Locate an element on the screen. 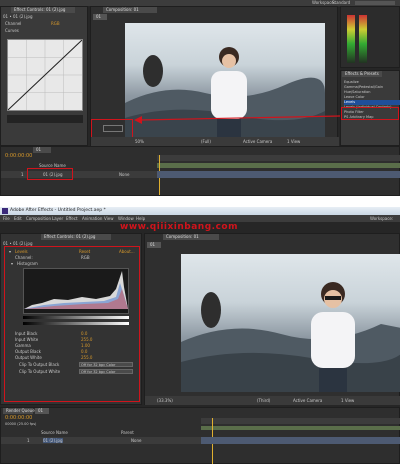 The image size is (400, 464). layer-name: 01 (2).jpg is located at coordinates (53, 440).